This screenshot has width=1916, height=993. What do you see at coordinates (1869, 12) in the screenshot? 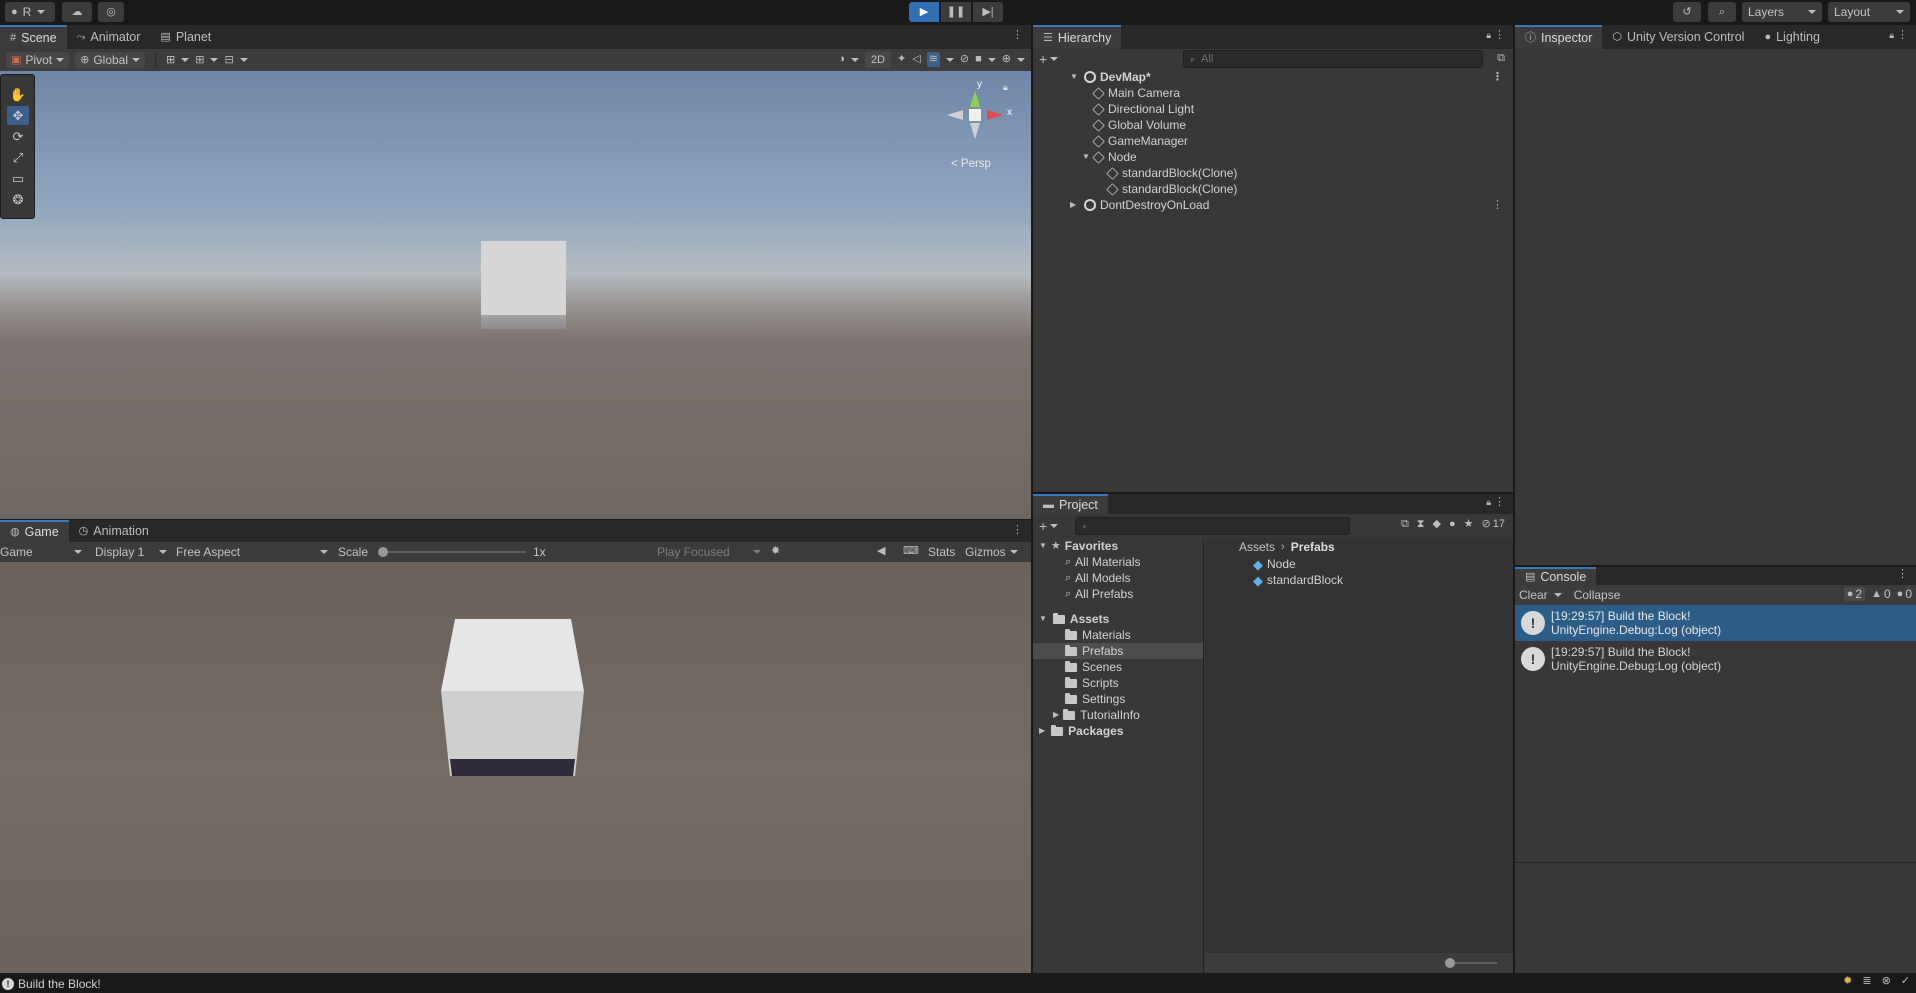
I see `layout-dropdown: Layout` at bounding box center [1869, 12].